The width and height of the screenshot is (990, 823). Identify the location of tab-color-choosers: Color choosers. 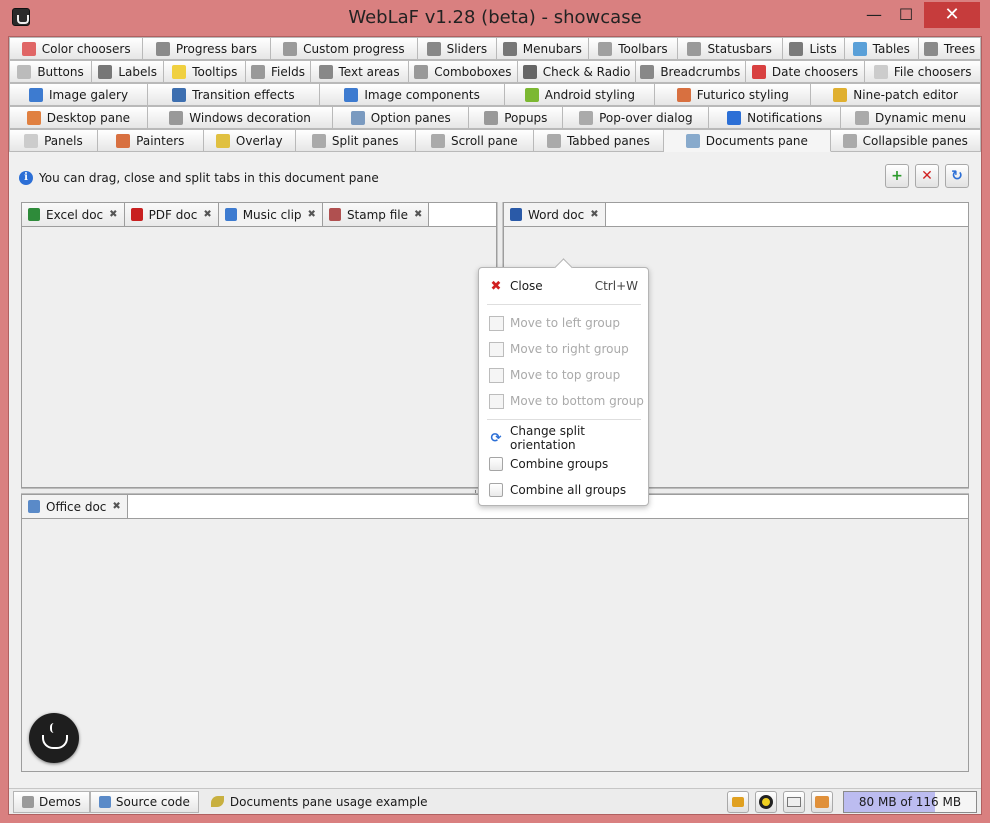
(76, 48).